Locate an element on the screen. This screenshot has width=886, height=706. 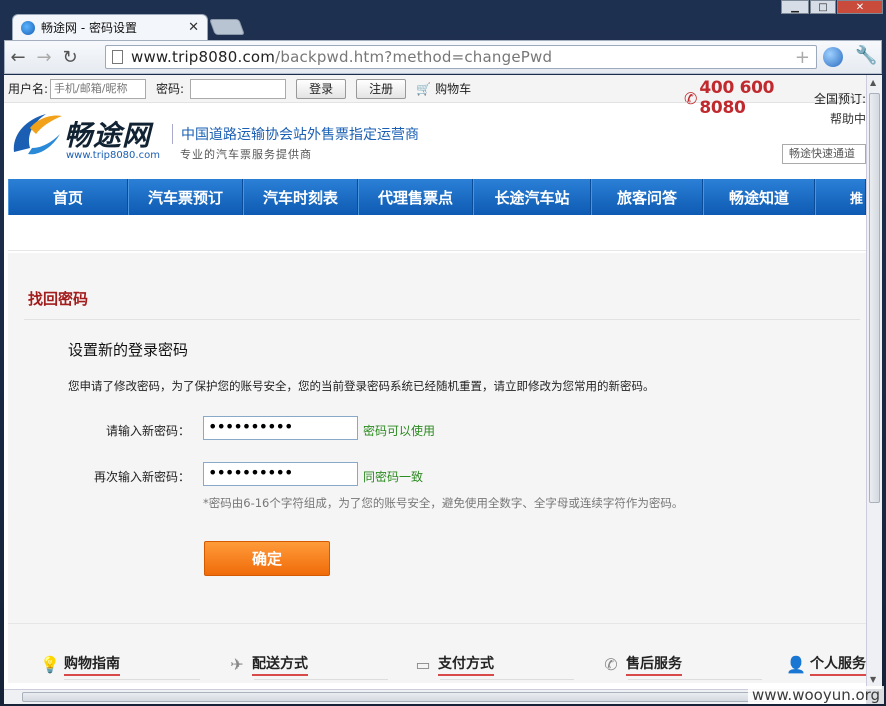
main-nav: 首页 汽车票预订 汽车时刻表 代理售票点 长途汽车站 旅客问答 畅途知道 推 is located at coordinates (437, 197).